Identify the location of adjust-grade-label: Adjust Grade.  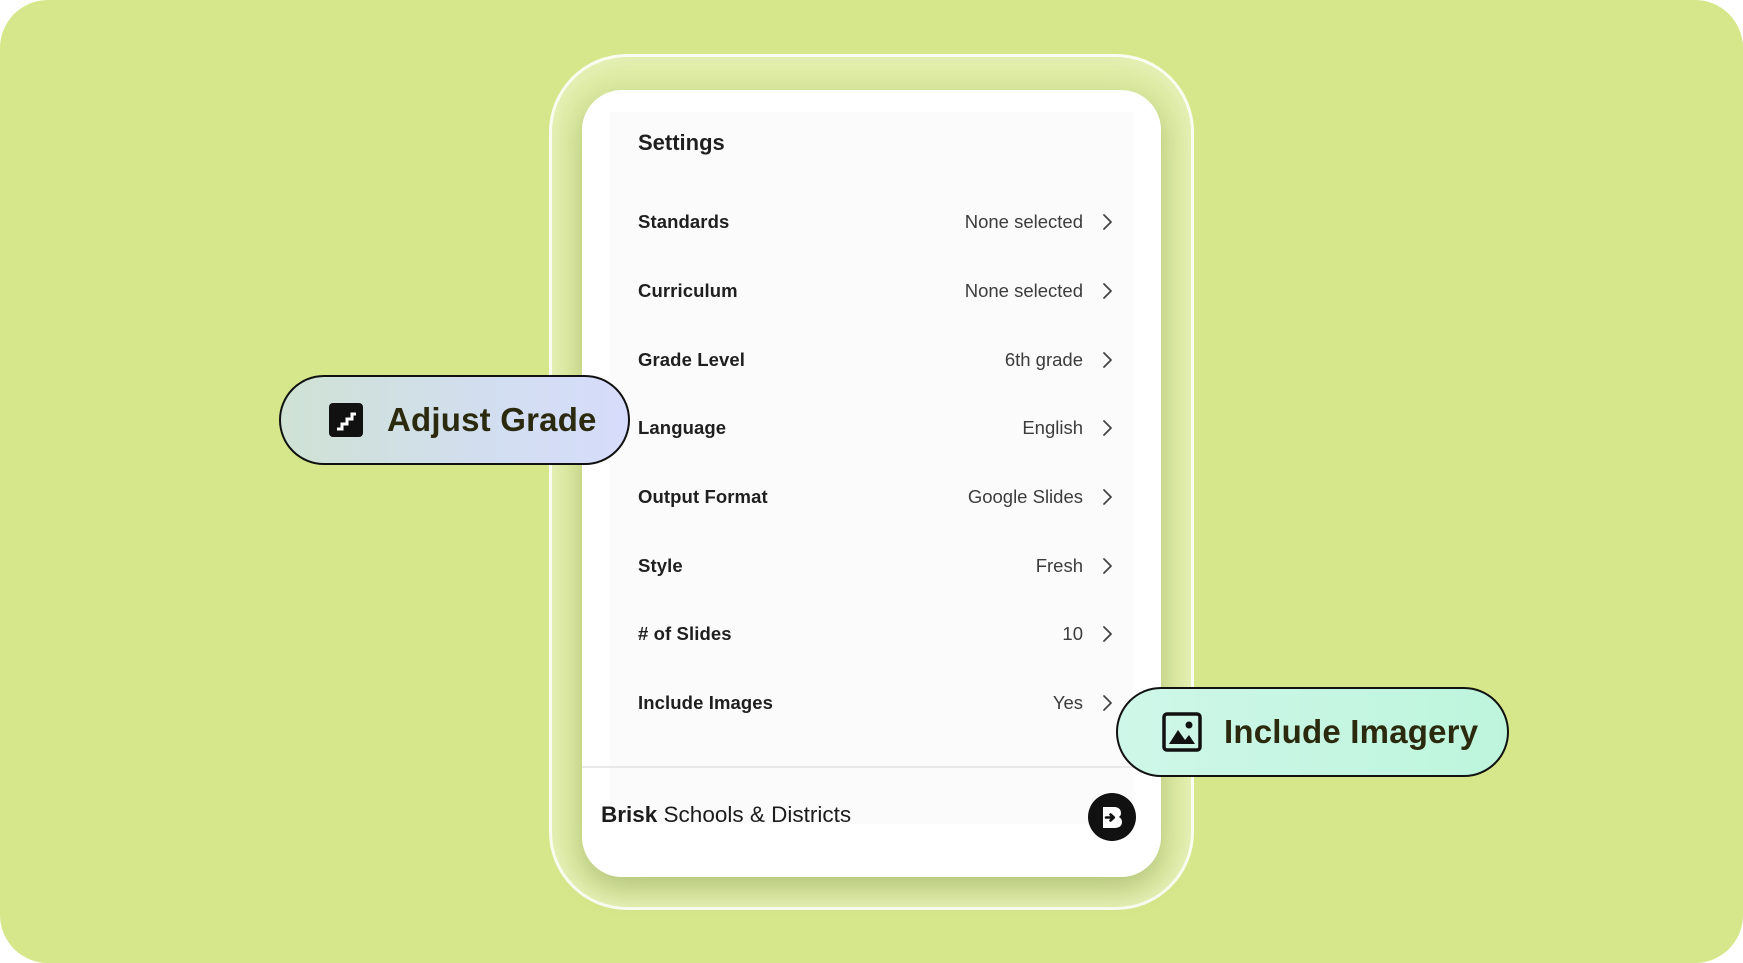
(492, 419).